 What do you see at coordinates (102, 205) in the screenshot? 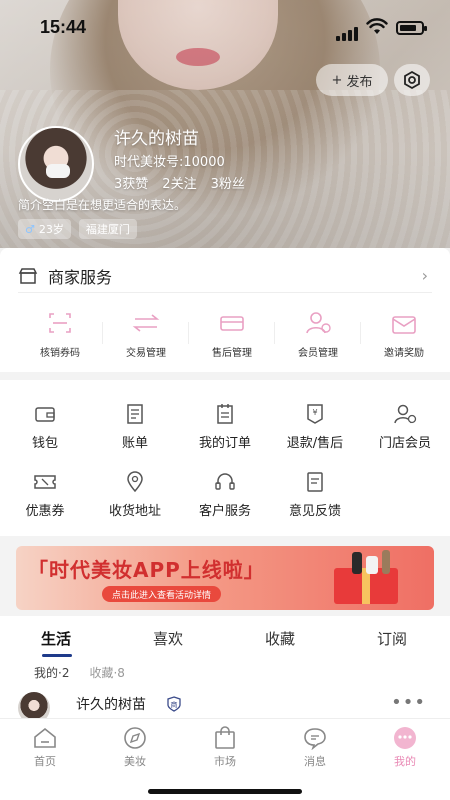
I see `bio-text: 简介空白是在想更适合的表达。` at bounding box center [102, 205].